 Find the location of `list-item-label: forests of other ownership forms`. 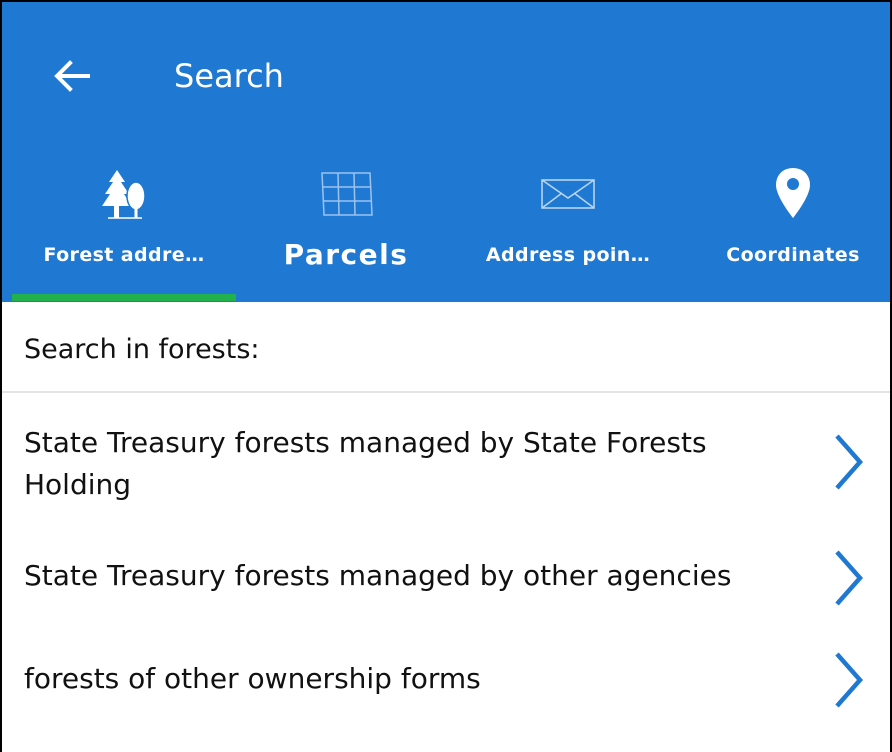

list-item-label: forests of other ownership forms is located at coordinates (252, 678).